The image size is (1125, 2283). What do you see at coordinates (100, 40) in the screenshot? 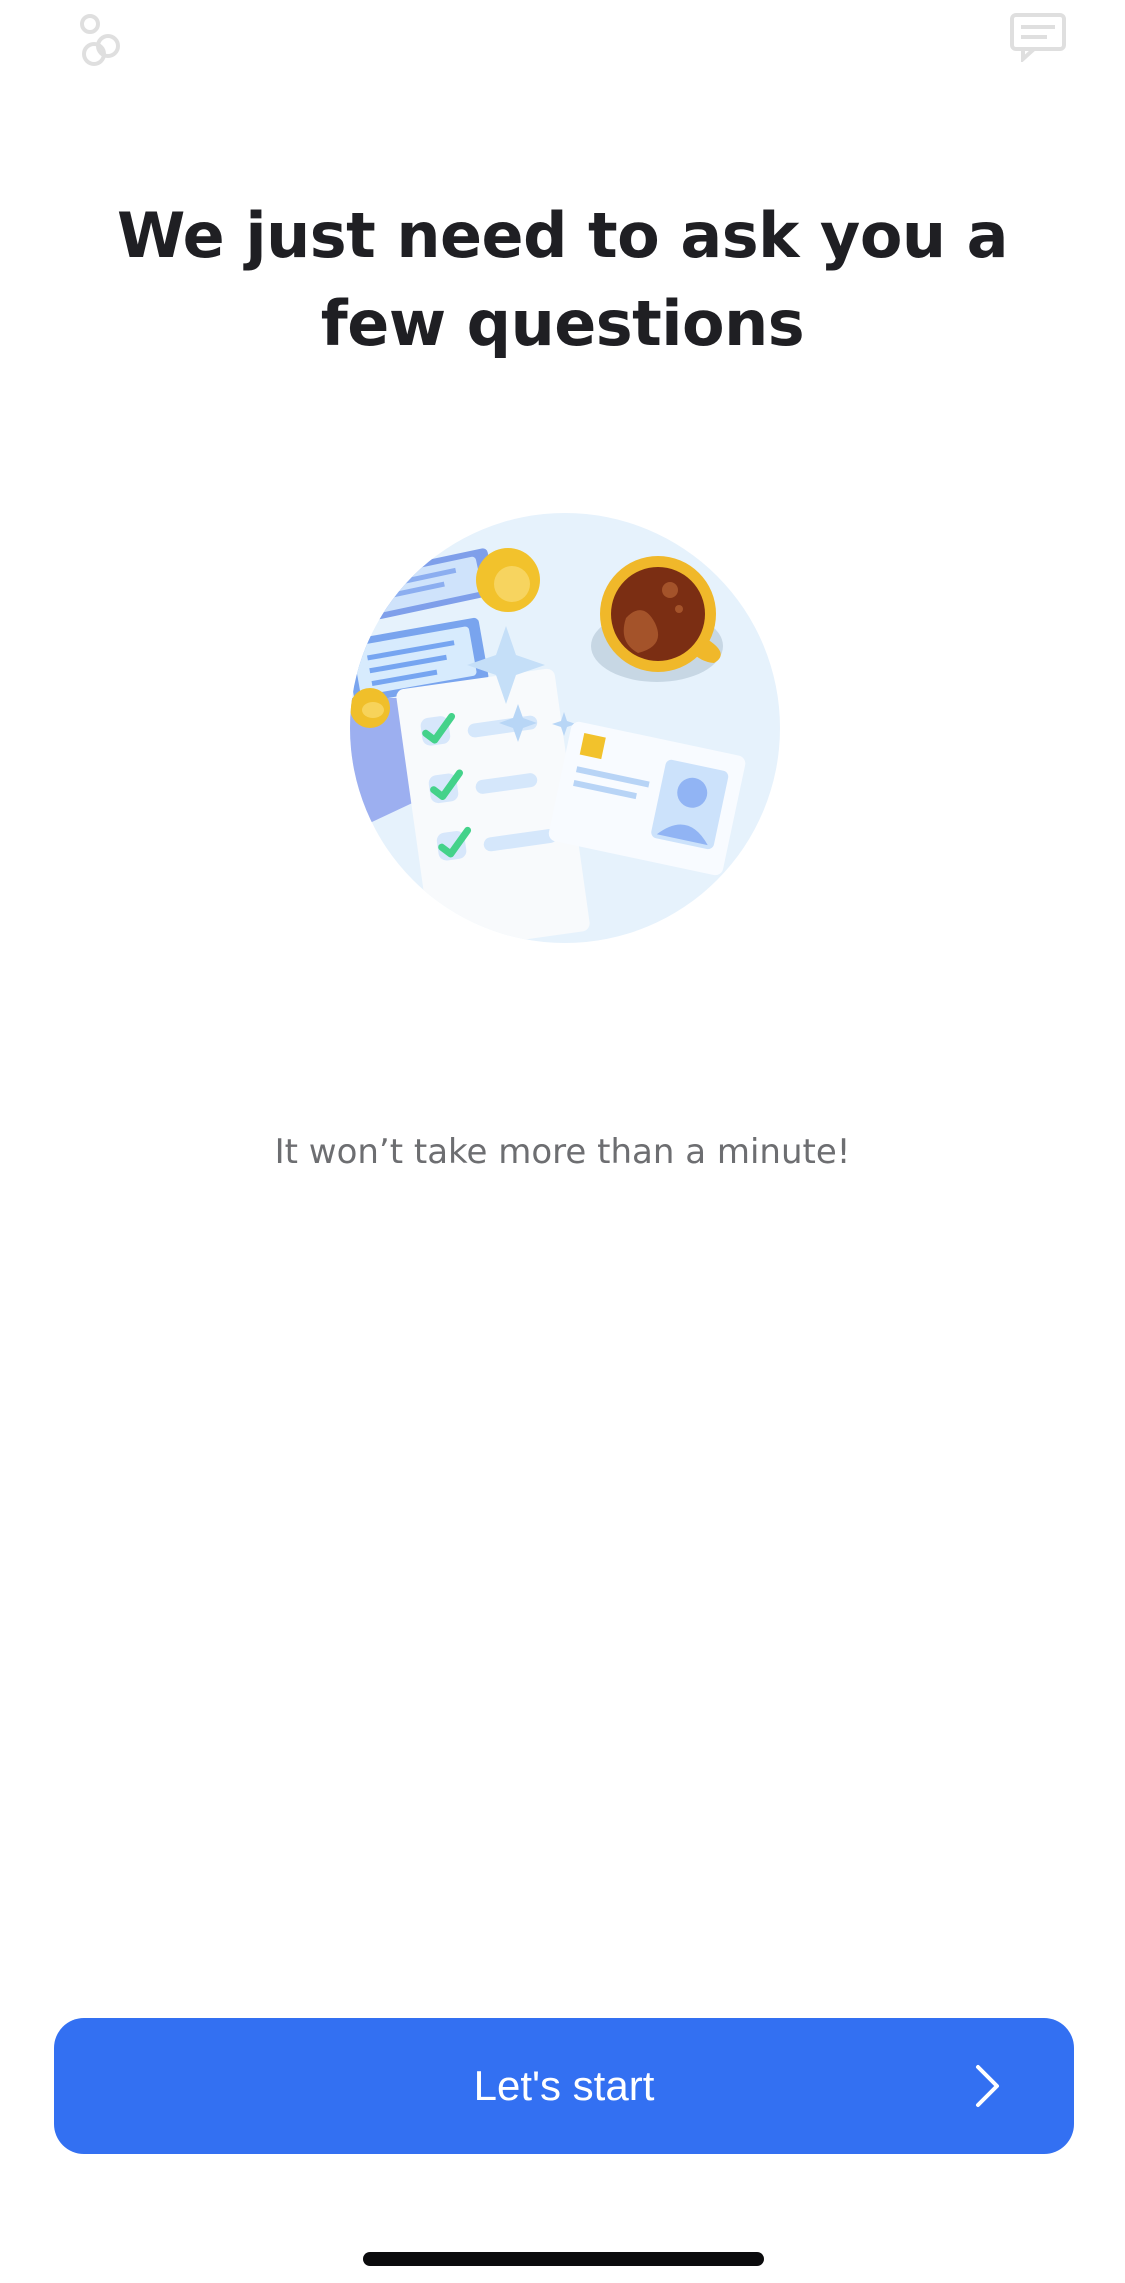
I see `user-coins-icon` at bounding box center [100, 40].